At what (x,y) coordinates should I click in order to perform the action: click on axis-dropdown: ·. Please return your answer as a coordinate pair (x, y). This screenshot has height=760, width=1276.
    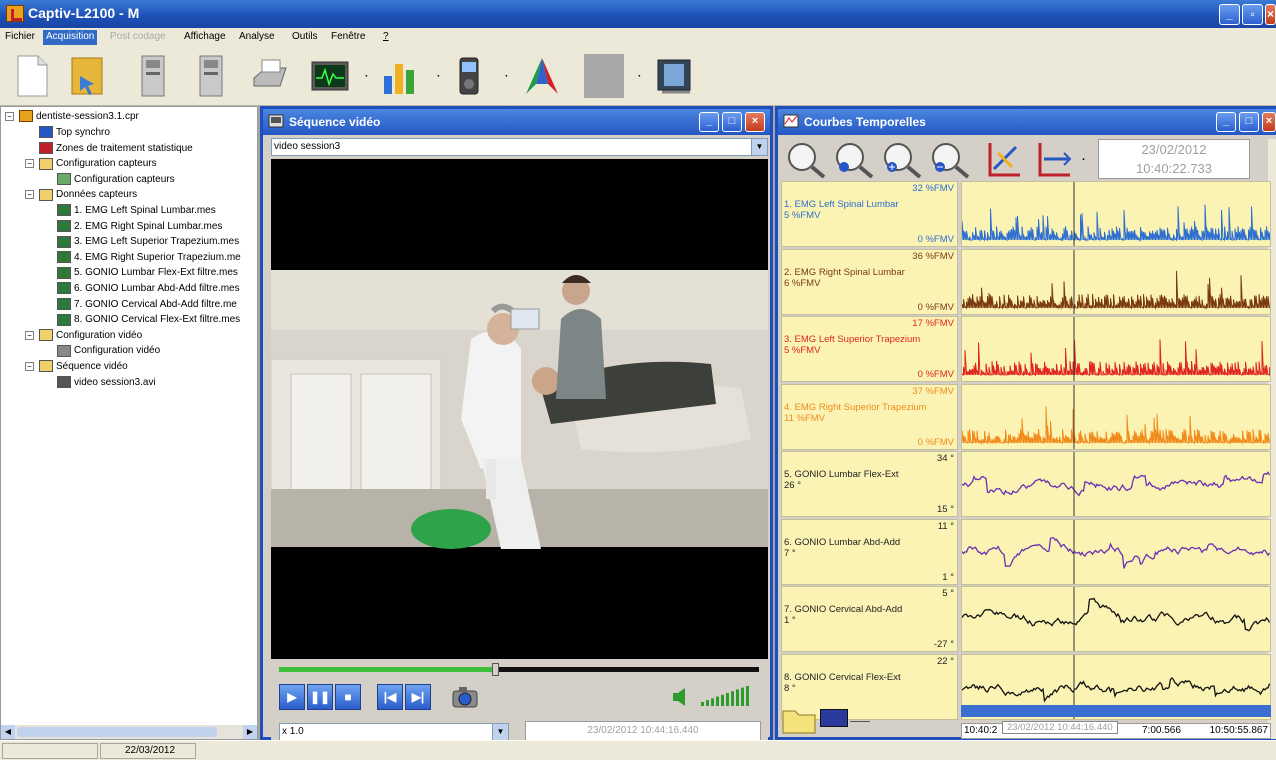
    Looking at the image, I should click on (1084, 160).